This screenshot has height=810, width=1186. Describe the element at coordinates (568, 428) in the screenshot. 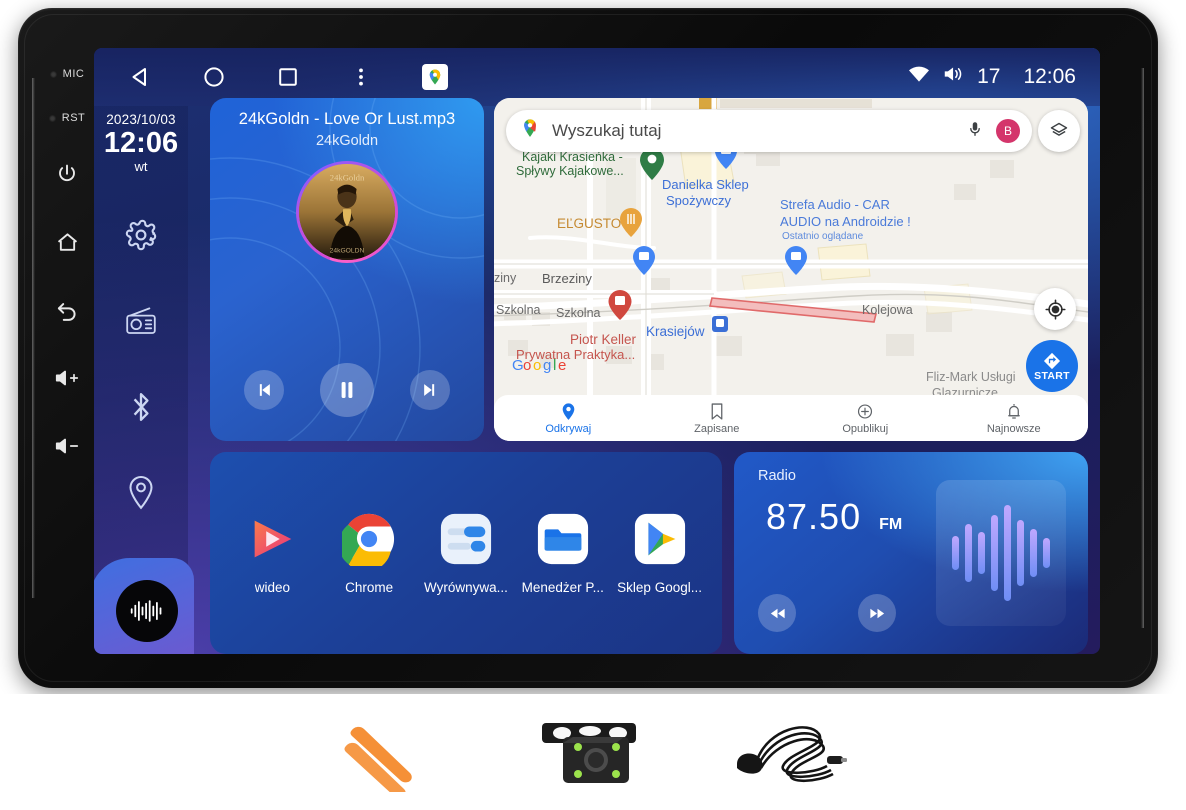

I see `map-nav-explore-label: Odkrywaj` at that location.